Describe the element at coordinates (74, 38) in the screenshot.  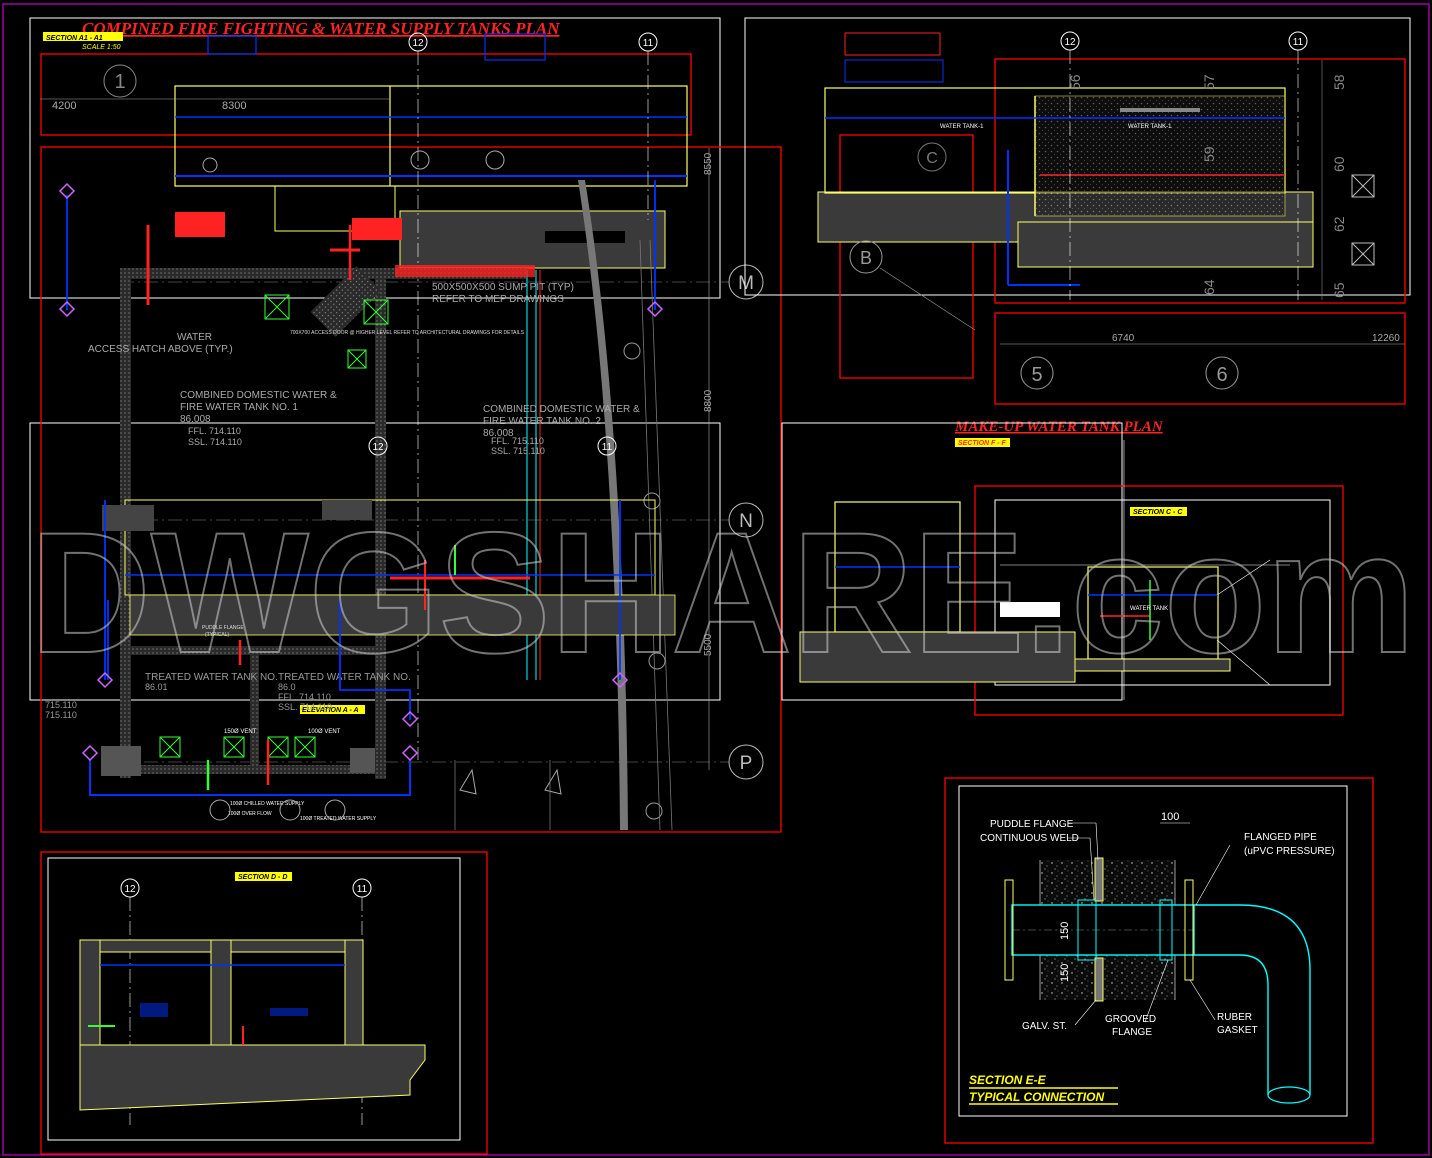
I see `section-a1-tag: SECTION A1 - A1` at that location.